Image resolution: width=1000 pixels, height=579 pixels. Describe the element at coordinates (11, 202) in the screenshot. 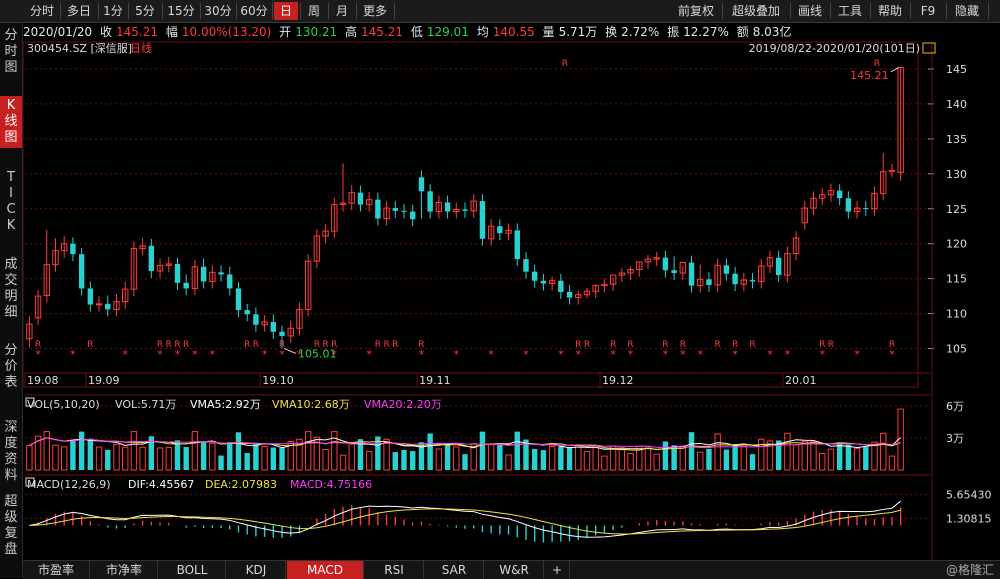

I see `sidebar-tab-2: TICK` at that location.